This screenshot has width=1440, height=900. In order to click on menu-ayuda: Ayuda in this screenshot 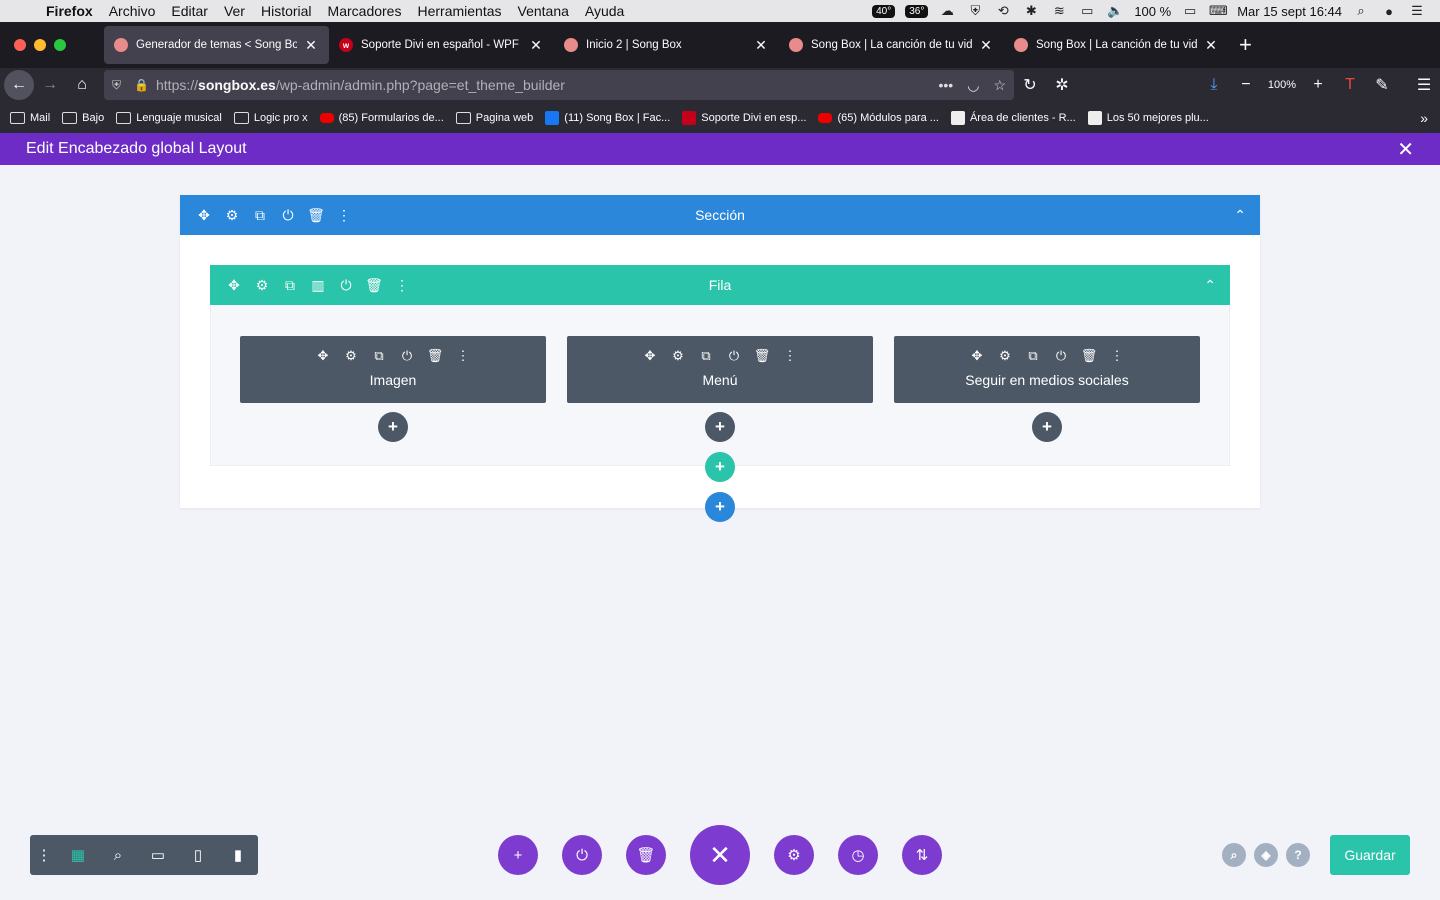, I will do `click(604, 11)`.